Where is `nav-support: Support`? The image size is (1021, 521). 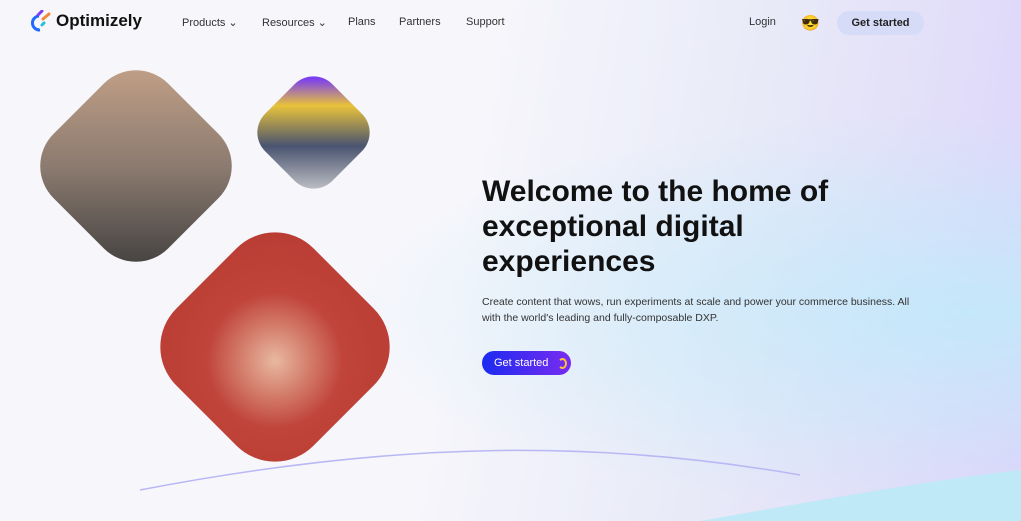
nav-support: Support is located at coordinates (485, 22).